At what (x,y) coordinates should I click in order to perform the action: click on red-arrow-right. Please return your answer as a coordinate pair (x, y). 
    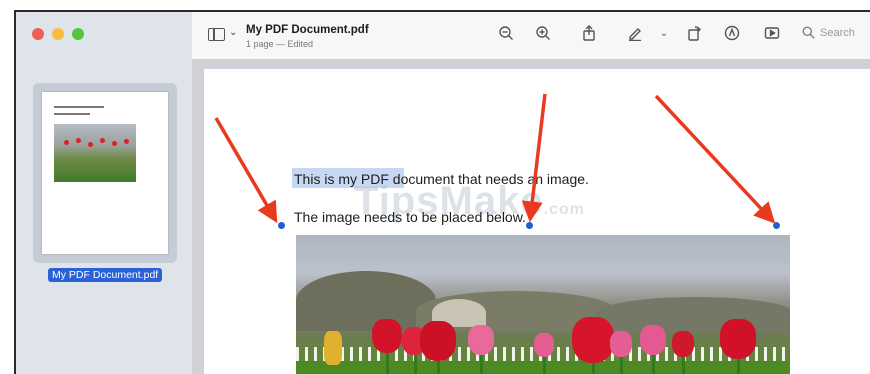
    Looking at the image, I should click on (715, 159).